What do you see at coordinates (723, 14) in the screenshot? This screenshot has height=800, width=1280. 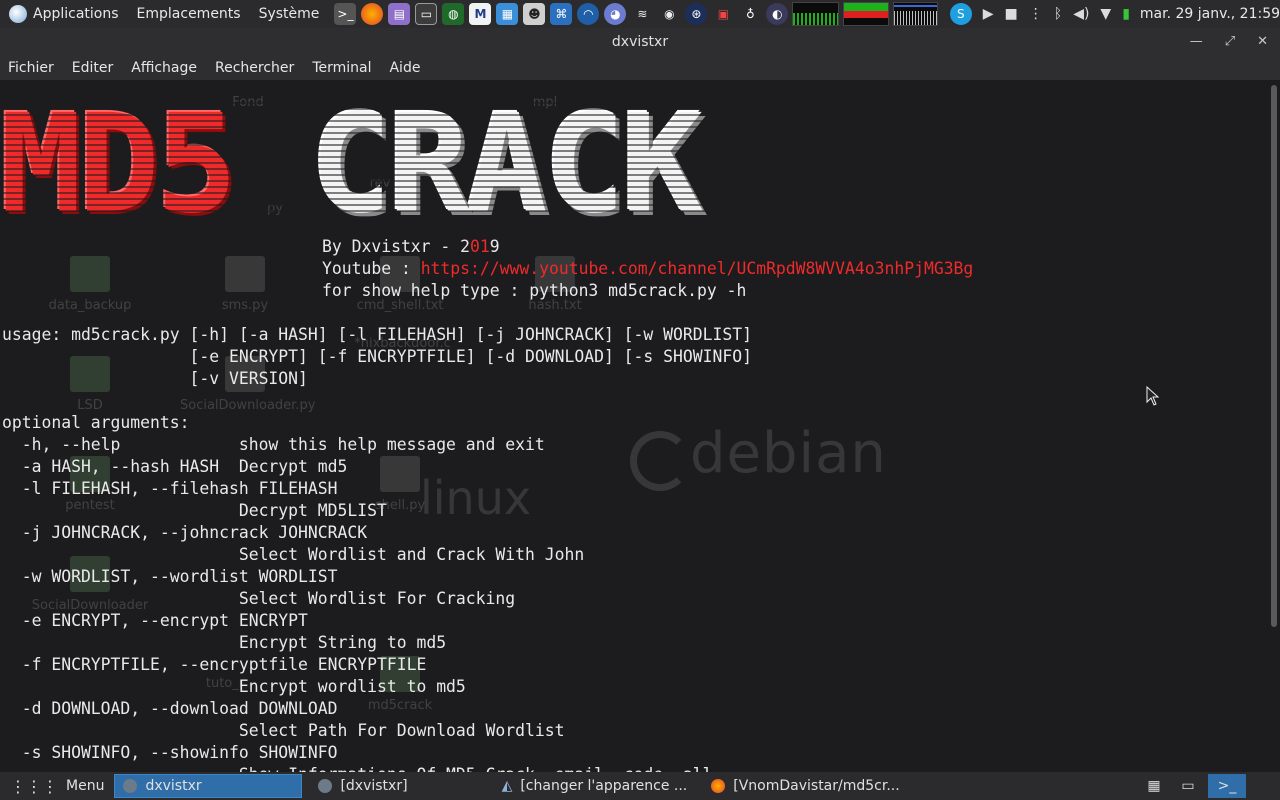 I see `shield-launcher-icon: ▣` at bounding box center [723, 14].